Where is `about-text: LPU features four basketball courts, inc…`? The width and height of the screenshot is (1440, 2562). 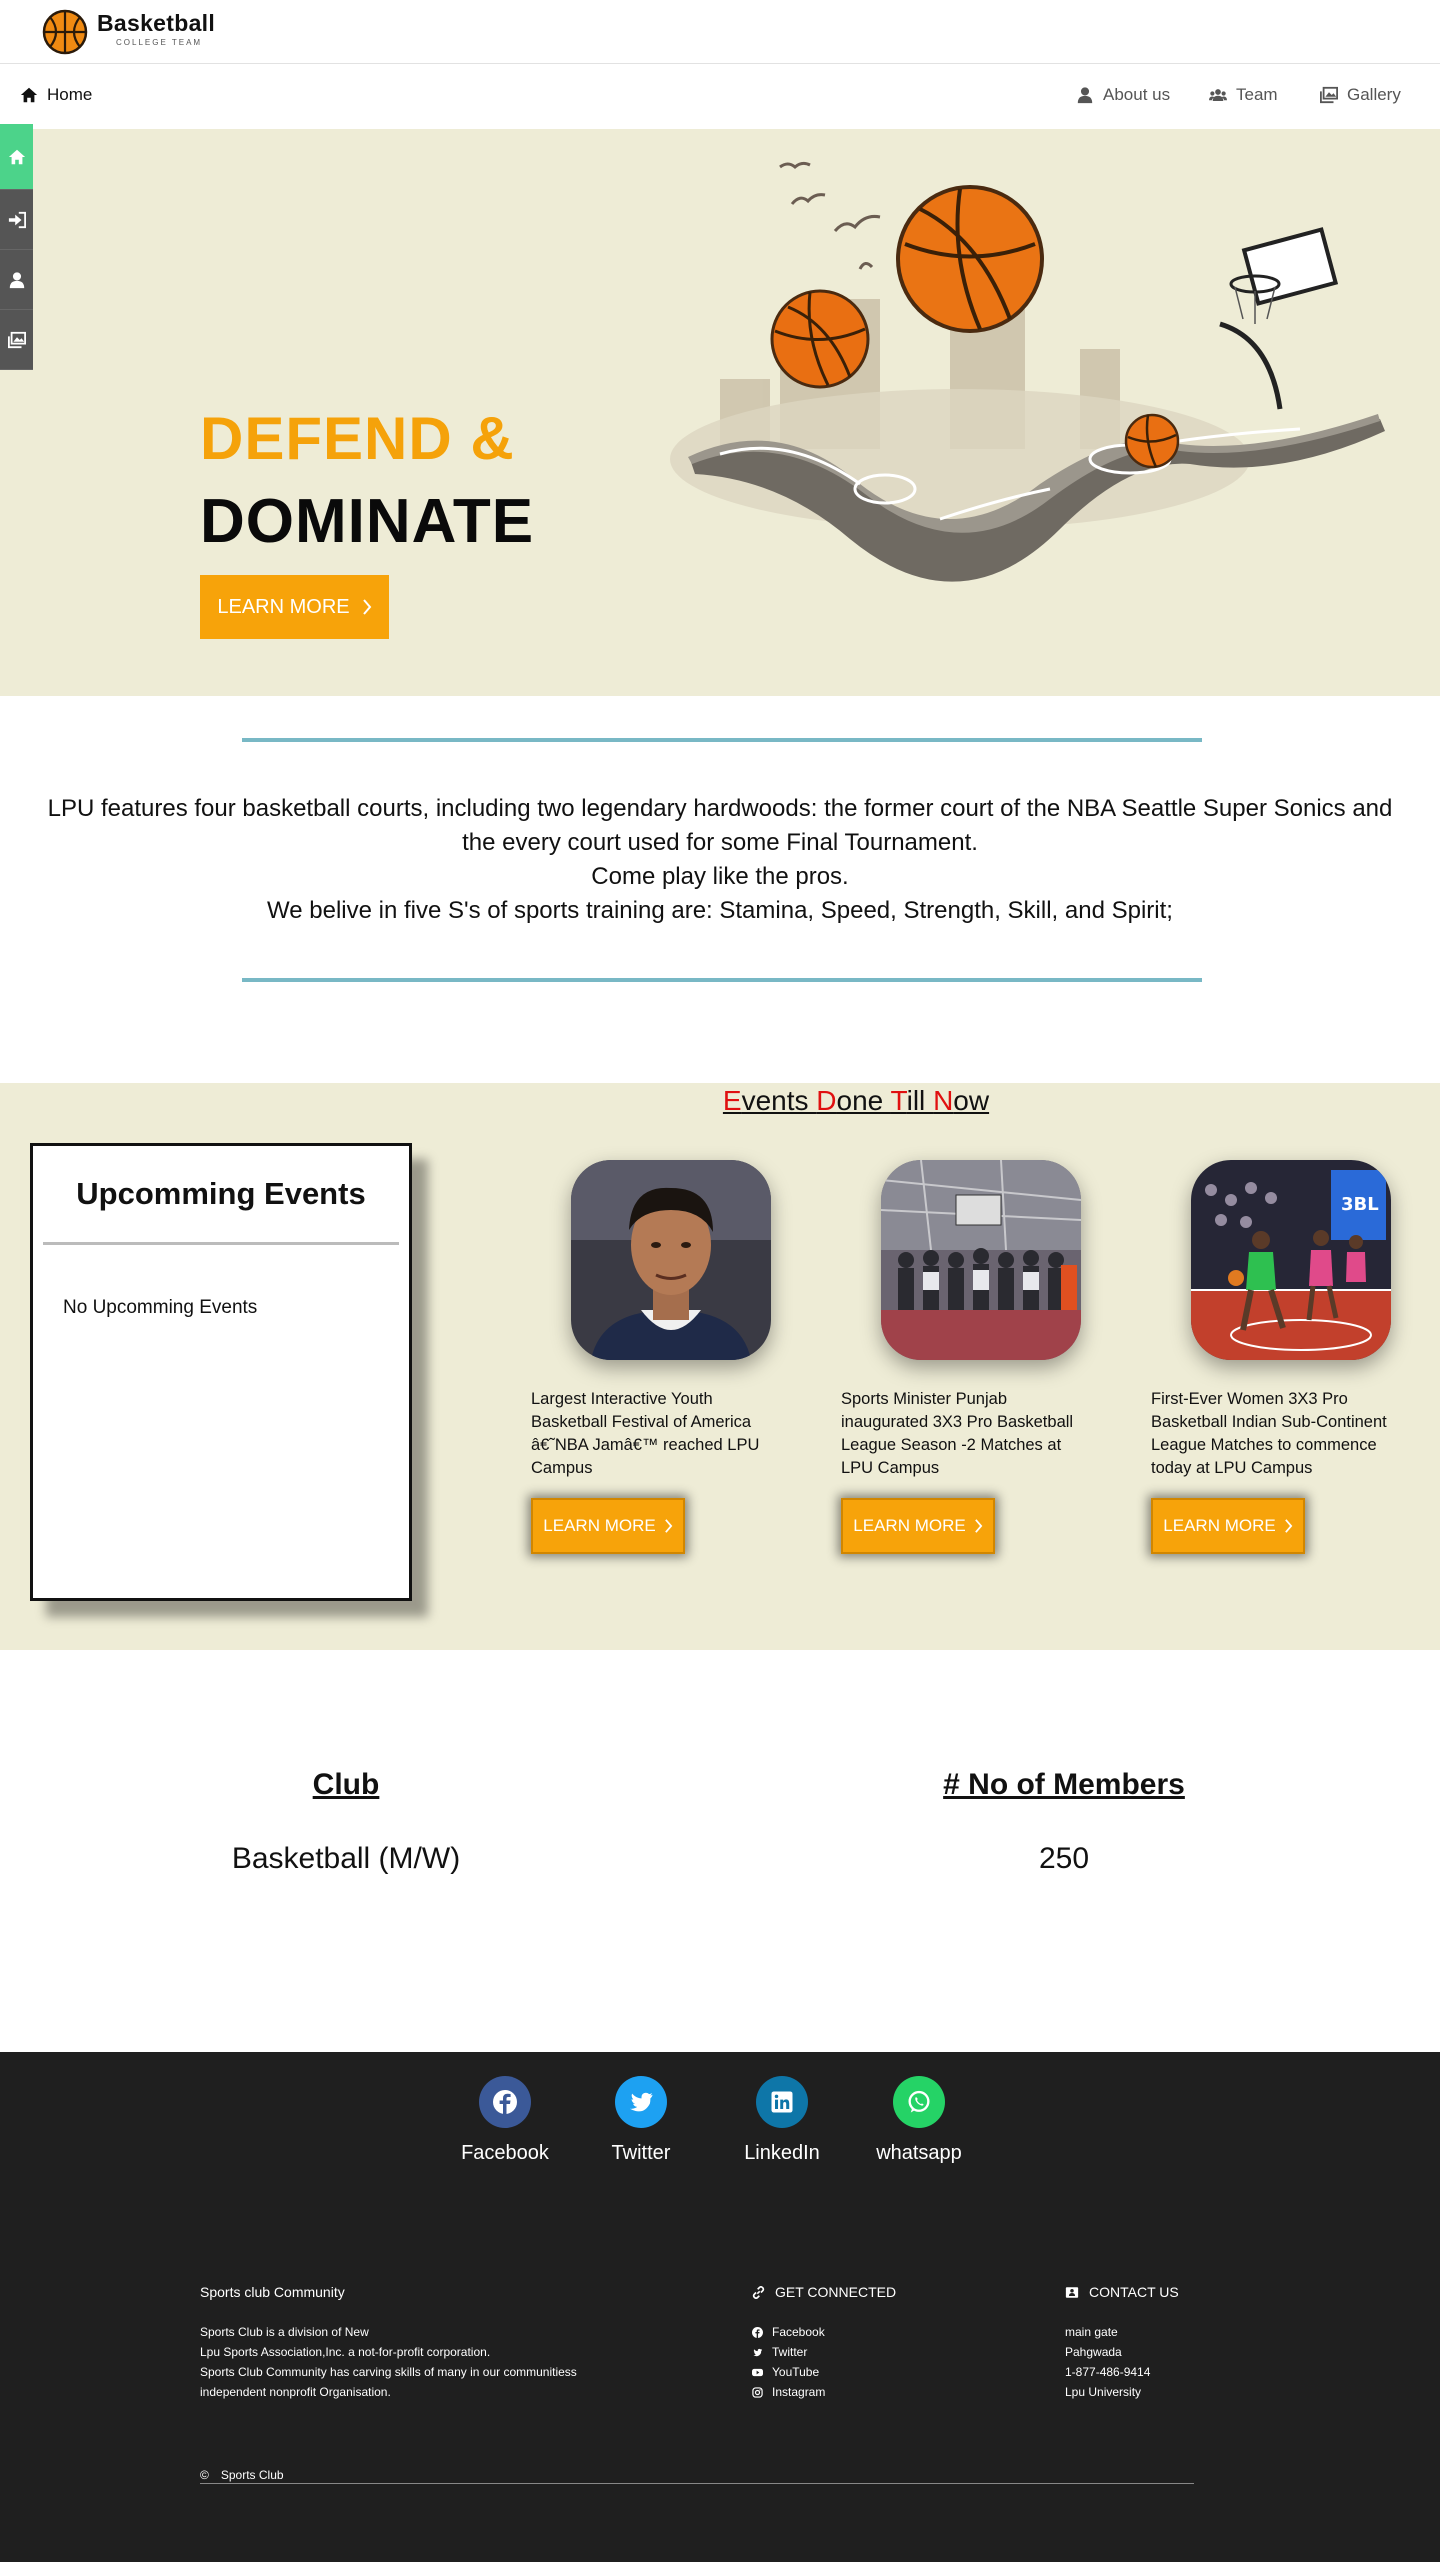 about-text: LPU features four basketball courts, inc… is located at coordinates (720, 860).